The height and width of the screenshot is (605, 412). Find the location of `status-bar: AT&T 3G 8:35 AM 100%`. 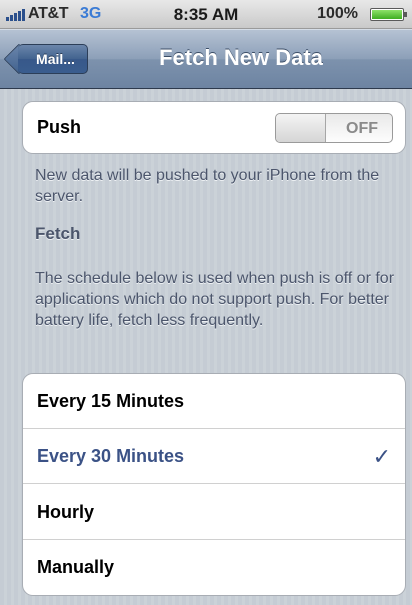

status-bar: AT&T 3G 8:35 AM 100% is located at coordinates (206, 14).